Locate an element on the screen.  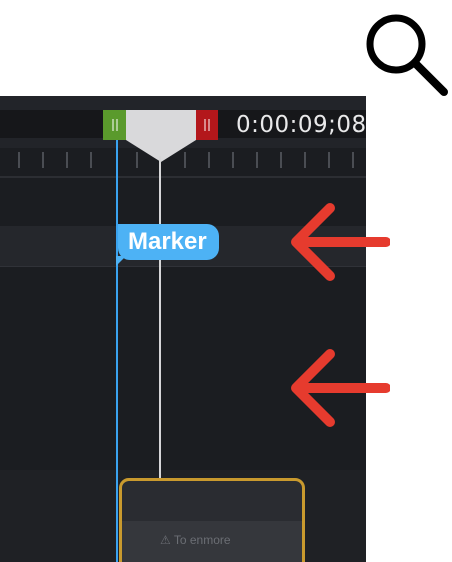
clip-label: ⚠ To enmore is located at coordinates (195, 540).